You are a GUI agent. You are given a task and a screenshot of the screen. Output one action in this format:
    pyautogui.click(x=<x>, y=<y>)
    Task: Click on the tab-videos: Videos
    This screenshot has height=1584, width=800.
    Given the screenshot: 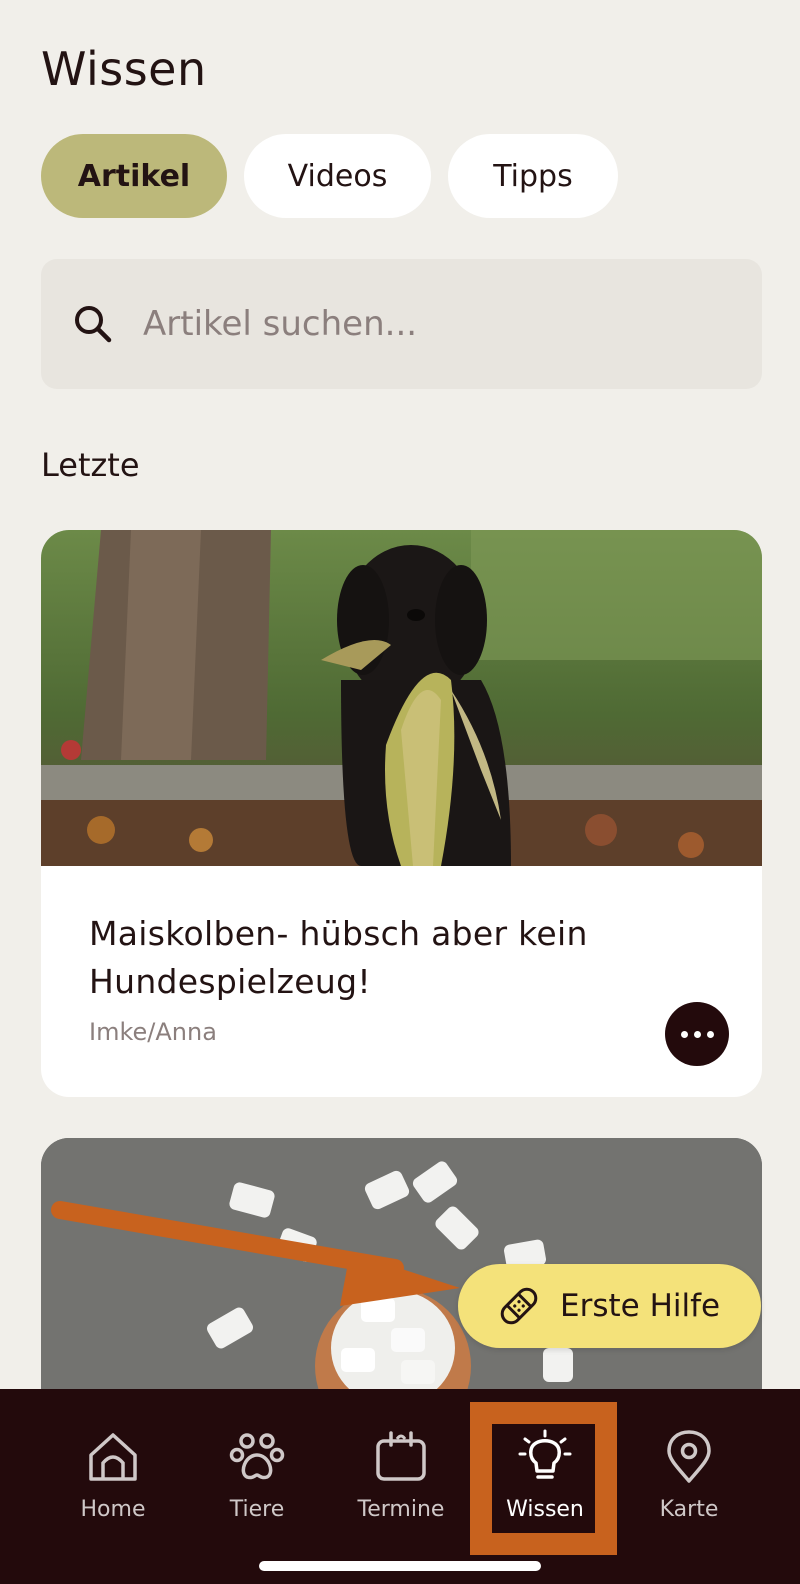 What is the action you would take?
    pyautogui.click(x=337, y=176)
    